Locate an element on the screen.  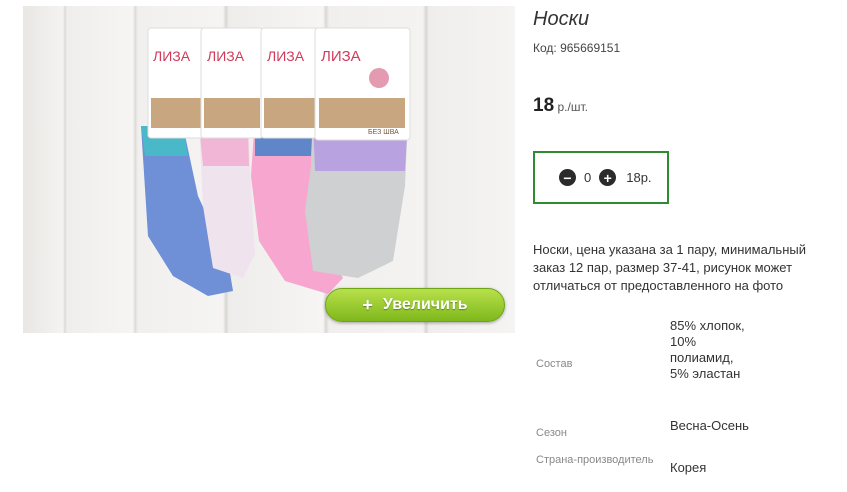
quantity-value: 0 is located at coordinates (587, 177).